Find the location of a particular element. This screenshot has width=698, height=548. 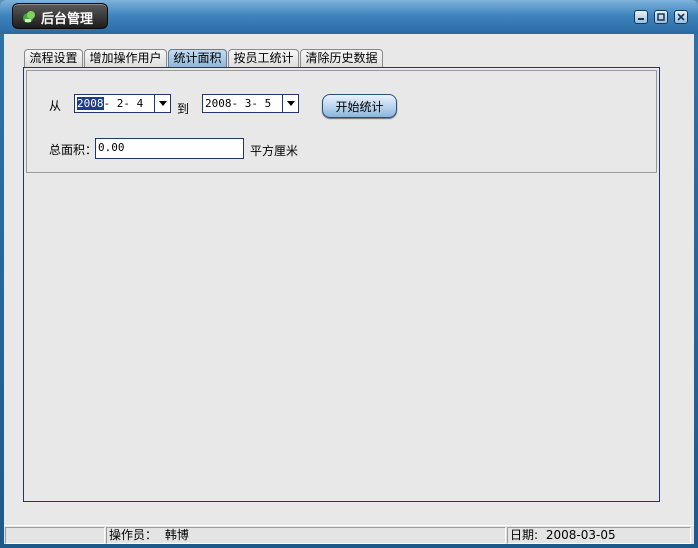

to-date-picker: 2008- 3- 5 is located at coordinates (250, 103).